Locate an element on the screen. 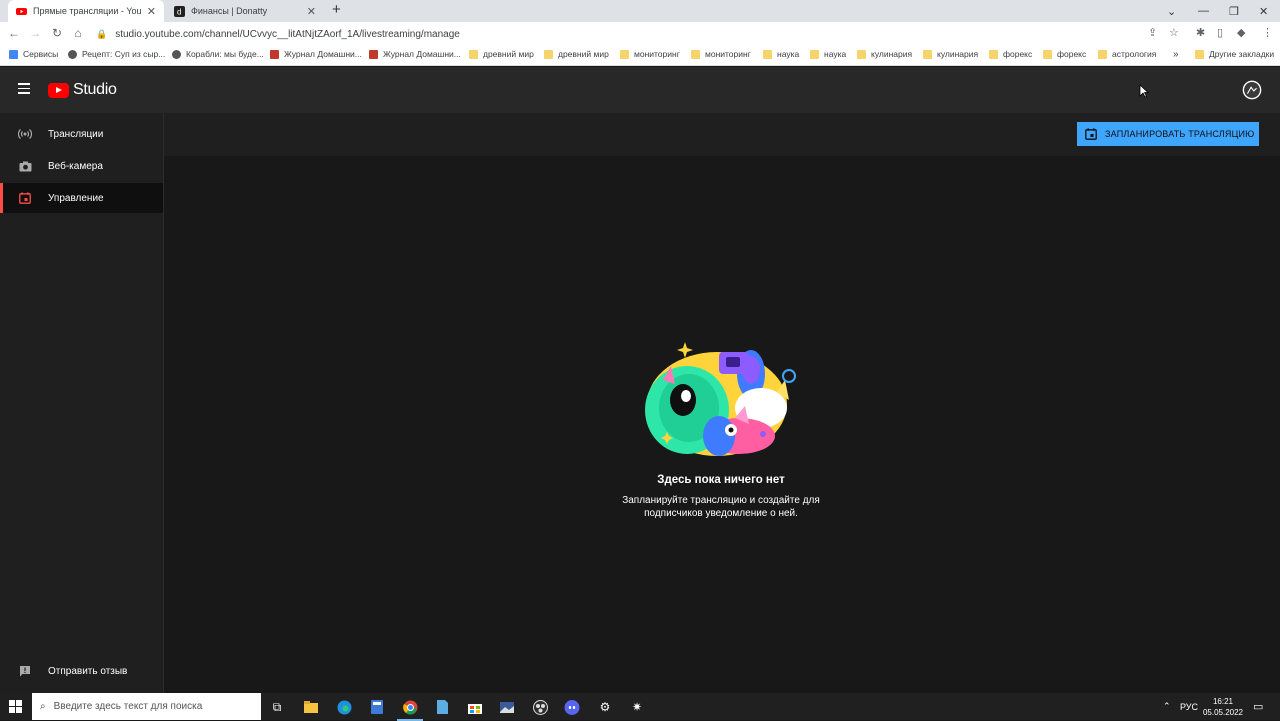 Image resolution: width=1280 pixels, height=721 pixels. studio-logo-text: Studio is located at coordinates (95, 89).